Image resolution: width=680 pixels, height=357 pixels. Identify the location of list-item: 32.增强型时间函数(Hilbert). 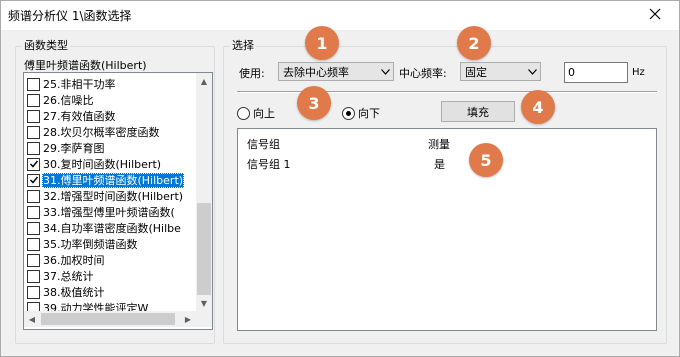
(110, 196).